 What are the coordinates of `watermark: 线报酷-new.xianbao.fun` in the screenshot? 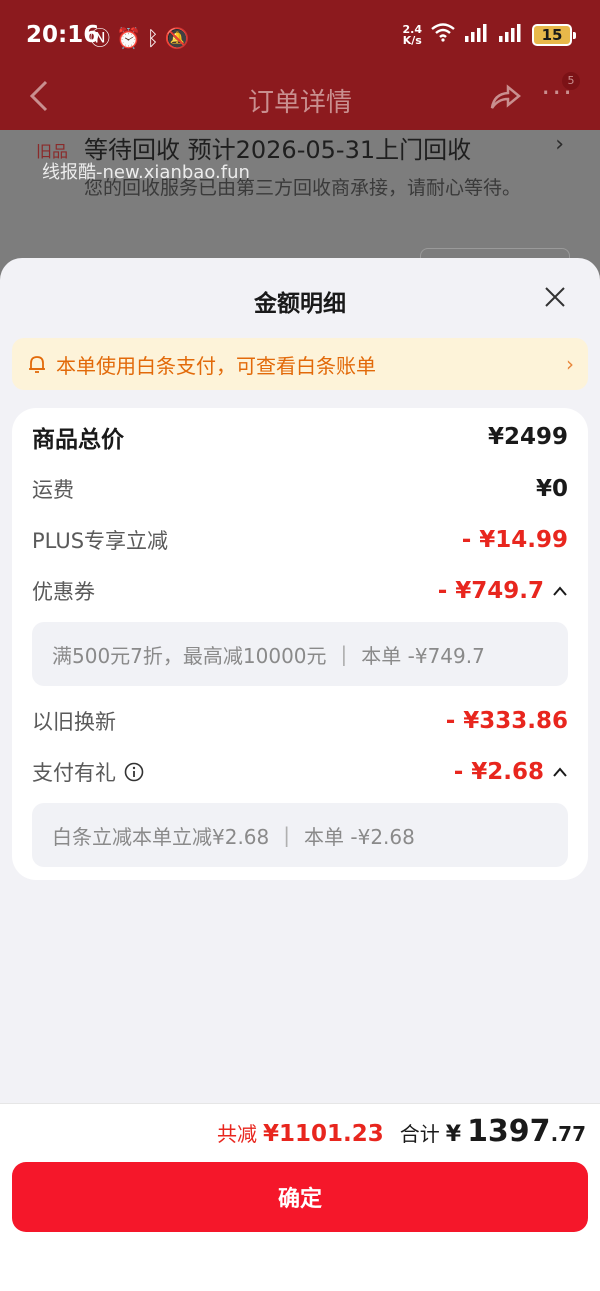 It's located at (146, 172).